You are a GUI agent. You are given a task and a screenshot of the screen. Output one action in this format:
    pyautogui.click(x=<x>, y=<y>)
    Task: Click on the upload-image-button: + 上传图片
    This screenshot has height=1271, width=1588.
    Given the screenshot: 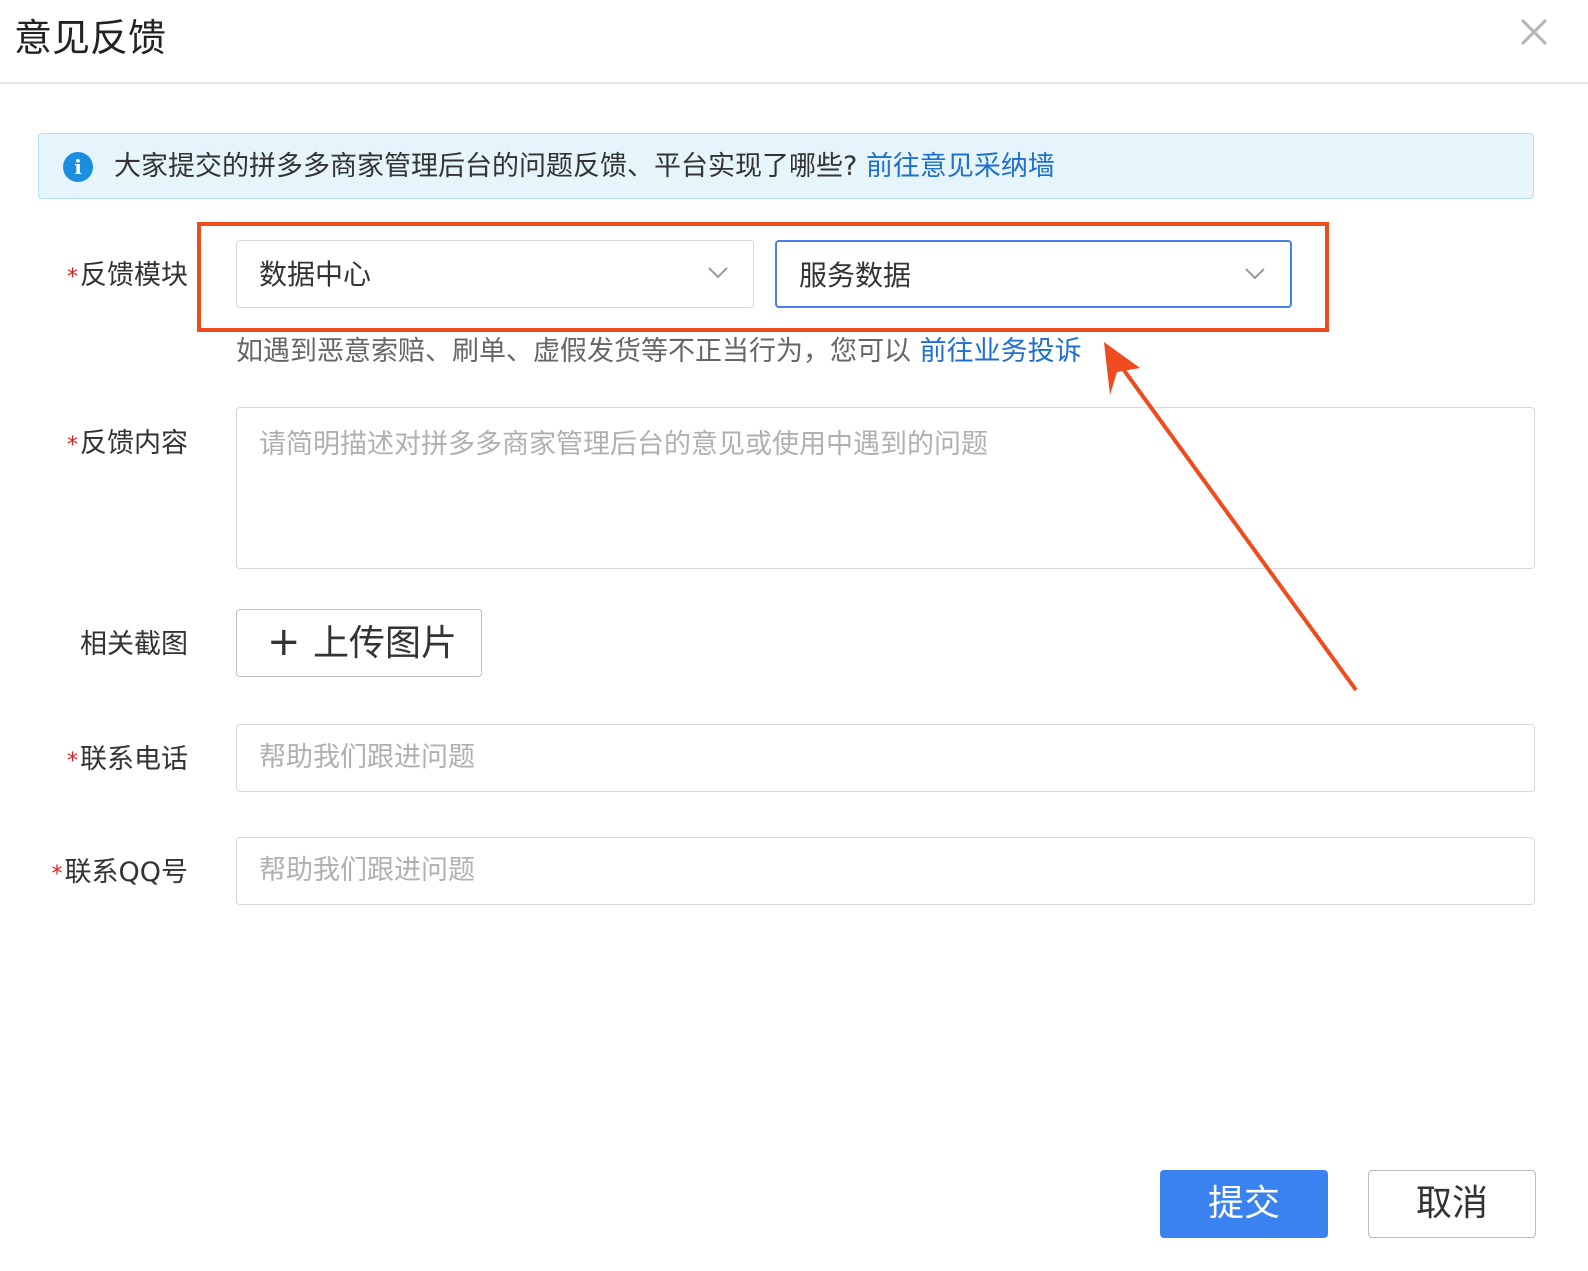 What is the action you would take?
    pyautogui.click(x=359, y=643)
    